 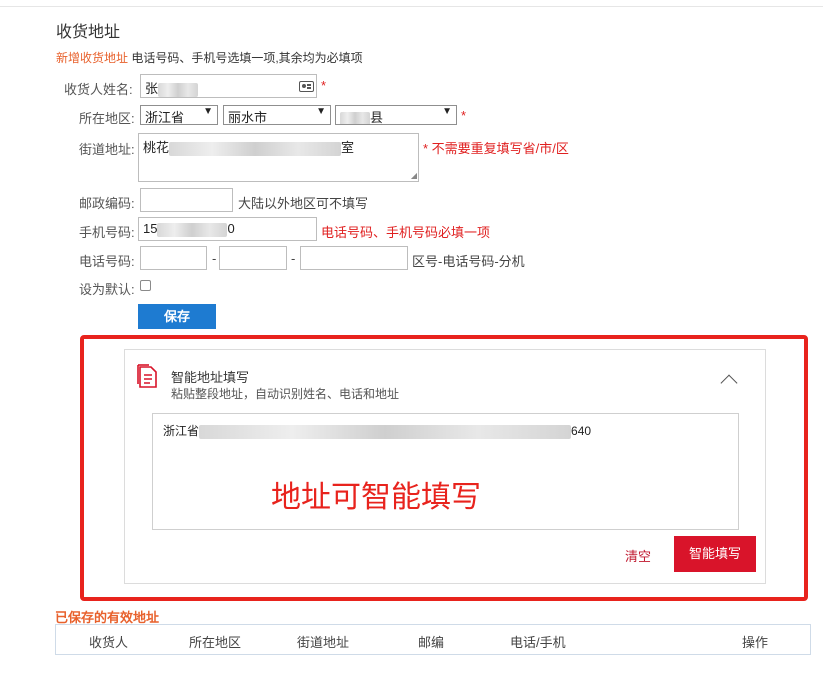 What do you see at coordinates (468, 261) in the screenshot?
I see `phone-note: 区号-电话号码-分机` at bounding box center [468, 261].